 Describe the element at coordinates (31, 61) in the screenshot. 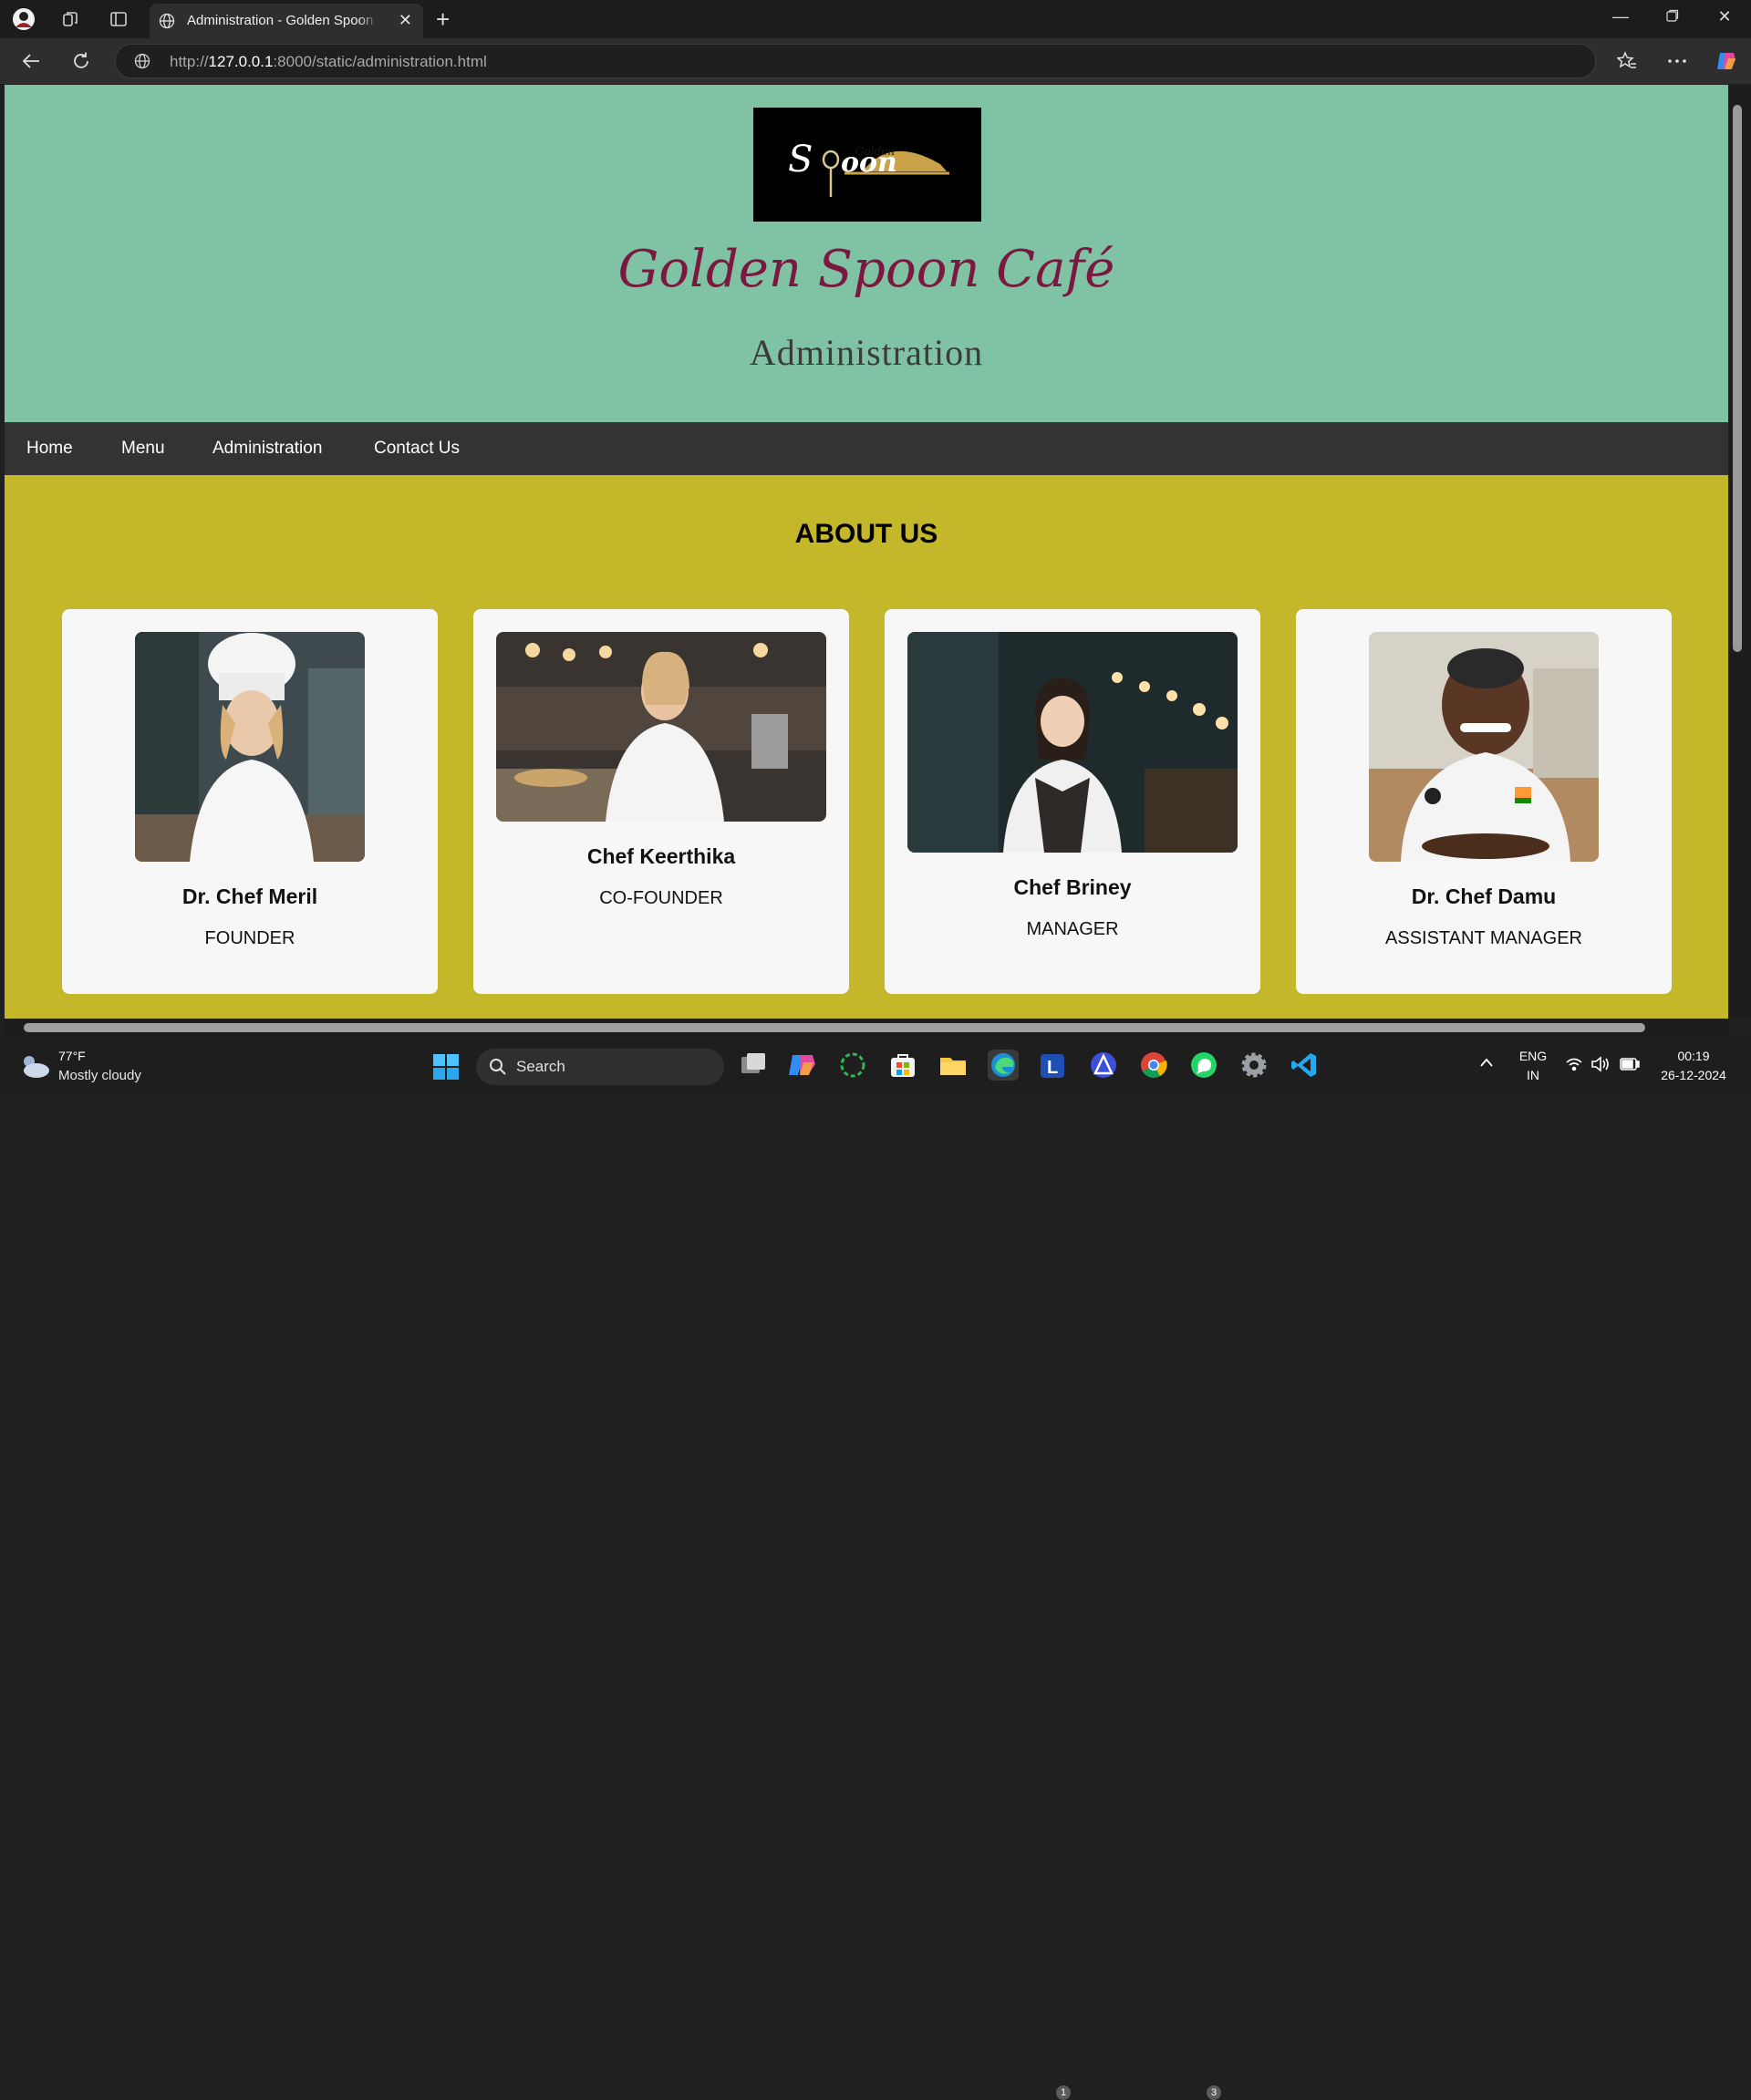

I see `back-arrow-icon` at that location.